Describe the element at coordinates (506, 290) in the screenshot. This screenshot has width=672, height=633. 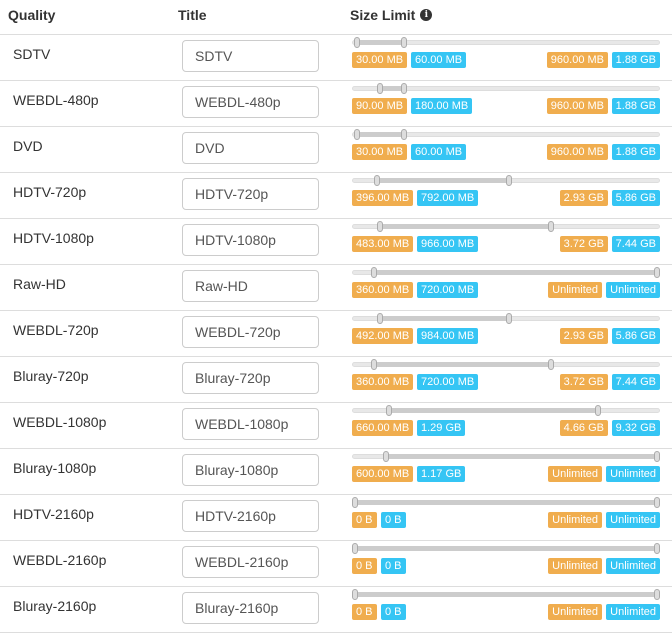
I see `size-labels: 360.00 MB 720.00 MB Unlimited Unlimited` at that location.